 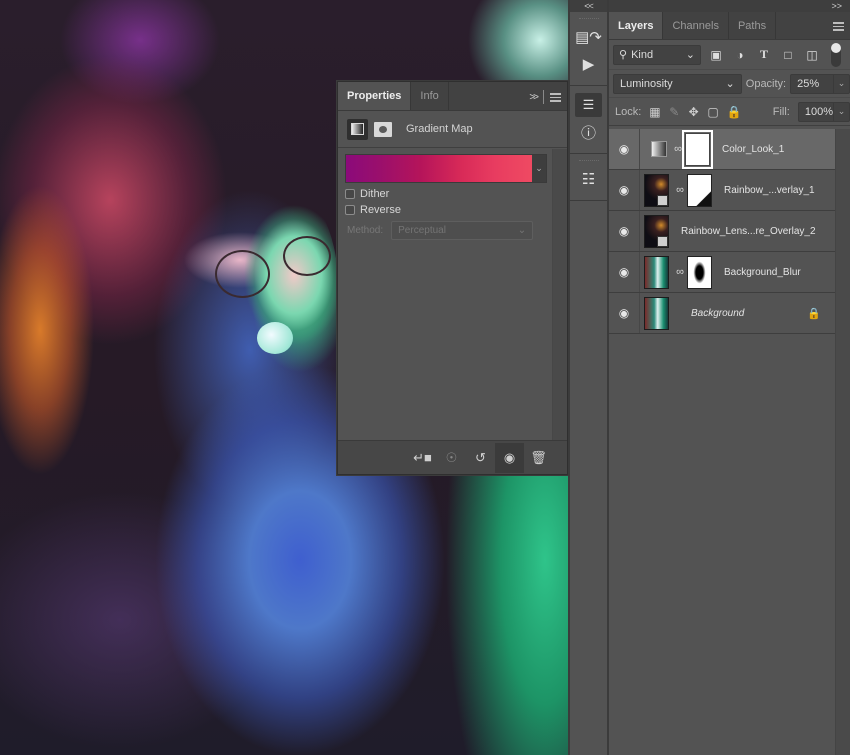 What do you see at coordinates (781, 111) in the screenshot?
I see `fill-label: Fill:` at bounding box center [781, 111].